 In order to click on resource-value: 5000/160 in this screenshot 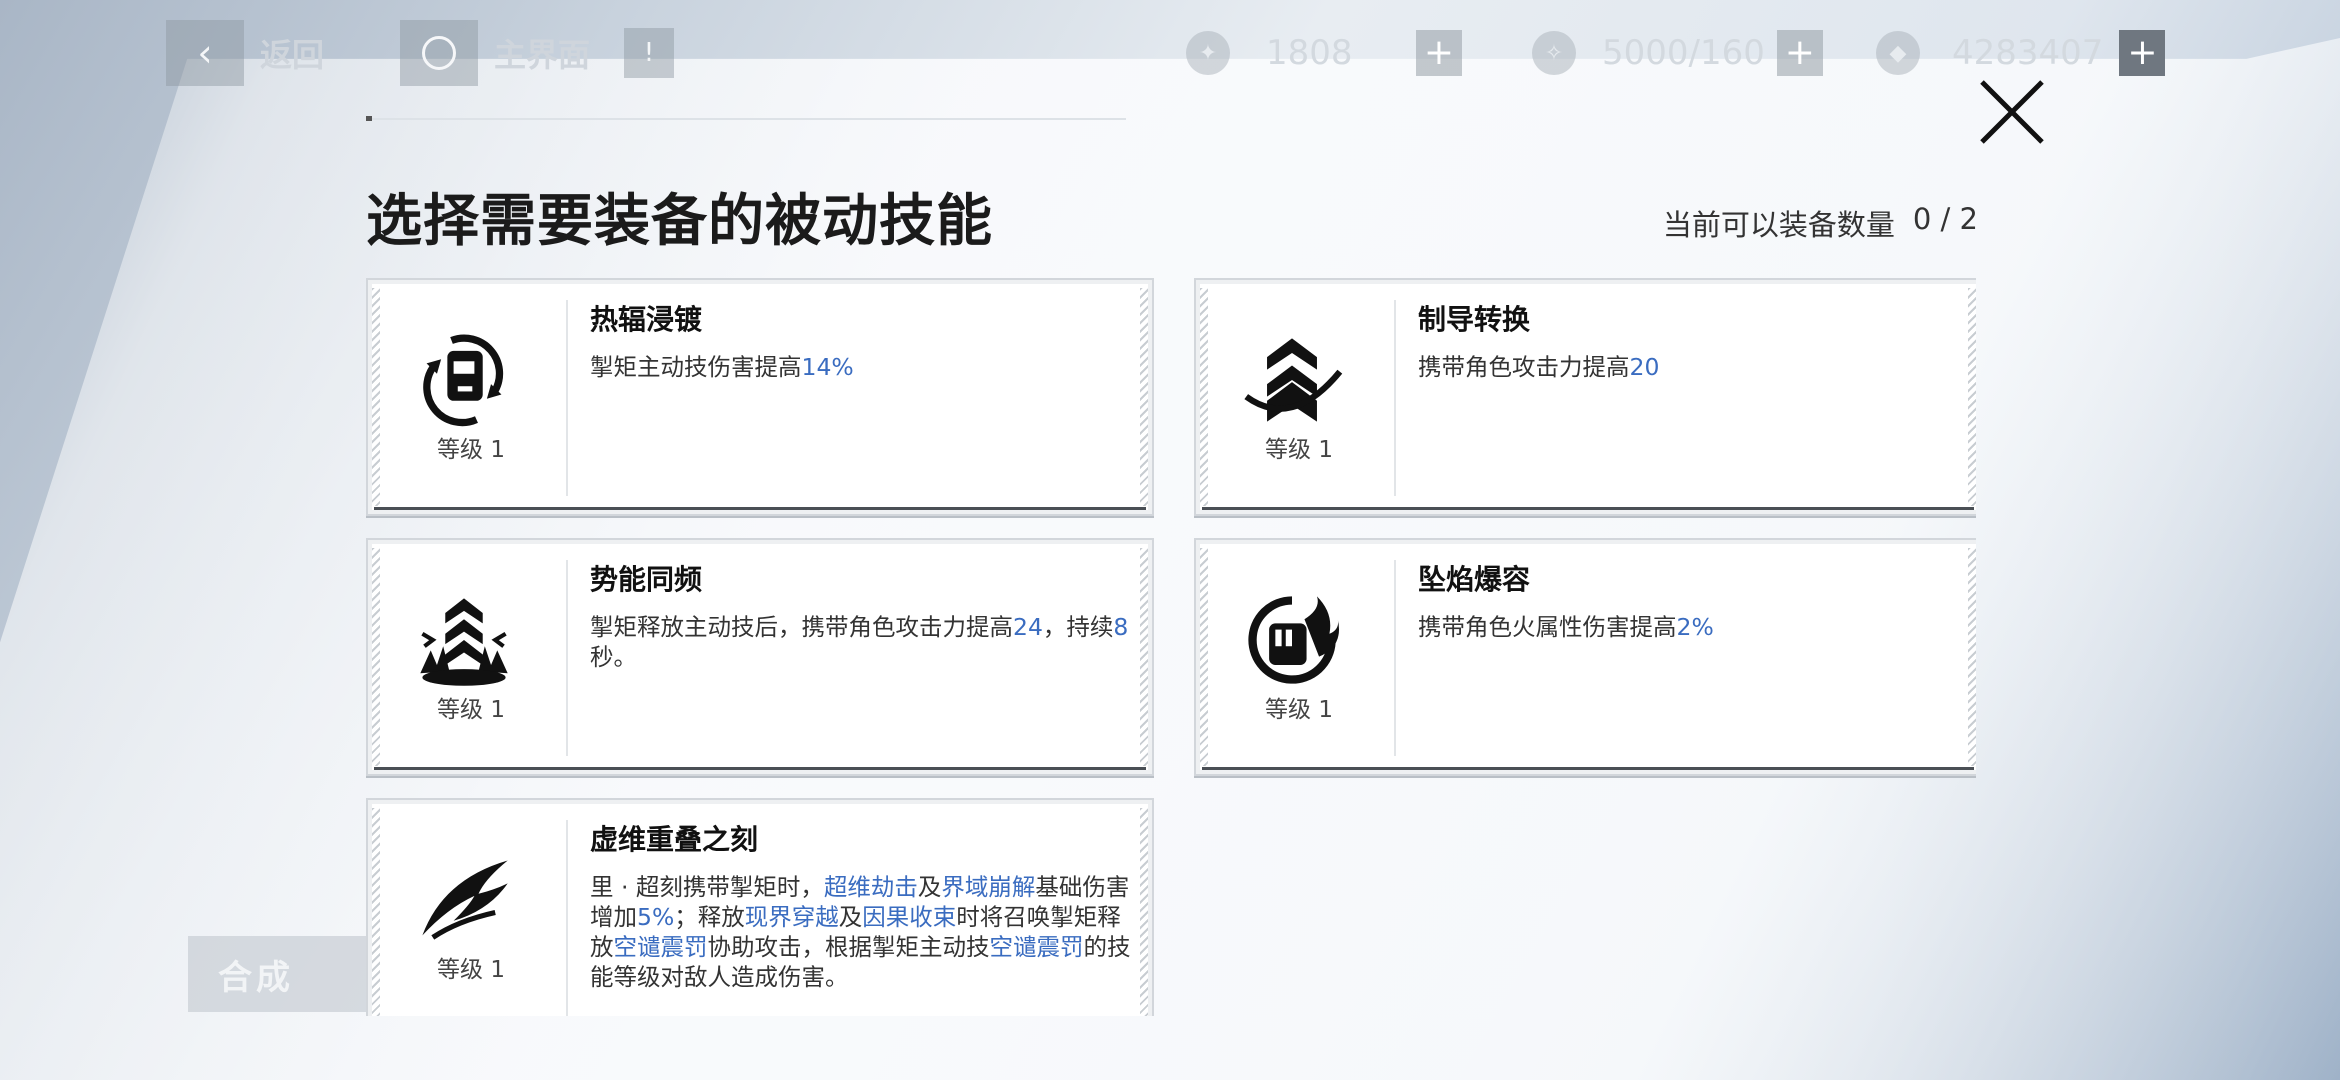, I will do `click(1683, 53)`.